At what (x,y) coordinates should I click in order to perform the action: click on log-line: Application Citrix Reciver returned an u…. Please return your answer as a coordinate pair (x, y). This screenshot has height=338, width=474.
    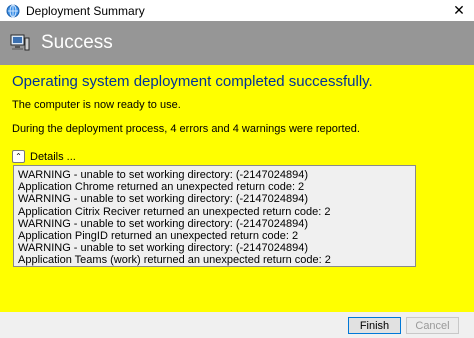
    Looking at the image, I should click on (174, 211).